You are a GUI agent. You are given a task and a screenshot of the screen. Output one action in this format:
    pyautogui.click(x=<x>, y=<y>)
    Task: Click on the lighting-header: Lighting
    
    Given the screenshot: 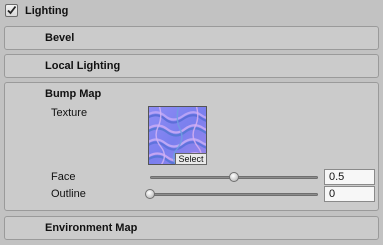 What is the action you would take?
    pyautogui.click(x=191, y=12)
    